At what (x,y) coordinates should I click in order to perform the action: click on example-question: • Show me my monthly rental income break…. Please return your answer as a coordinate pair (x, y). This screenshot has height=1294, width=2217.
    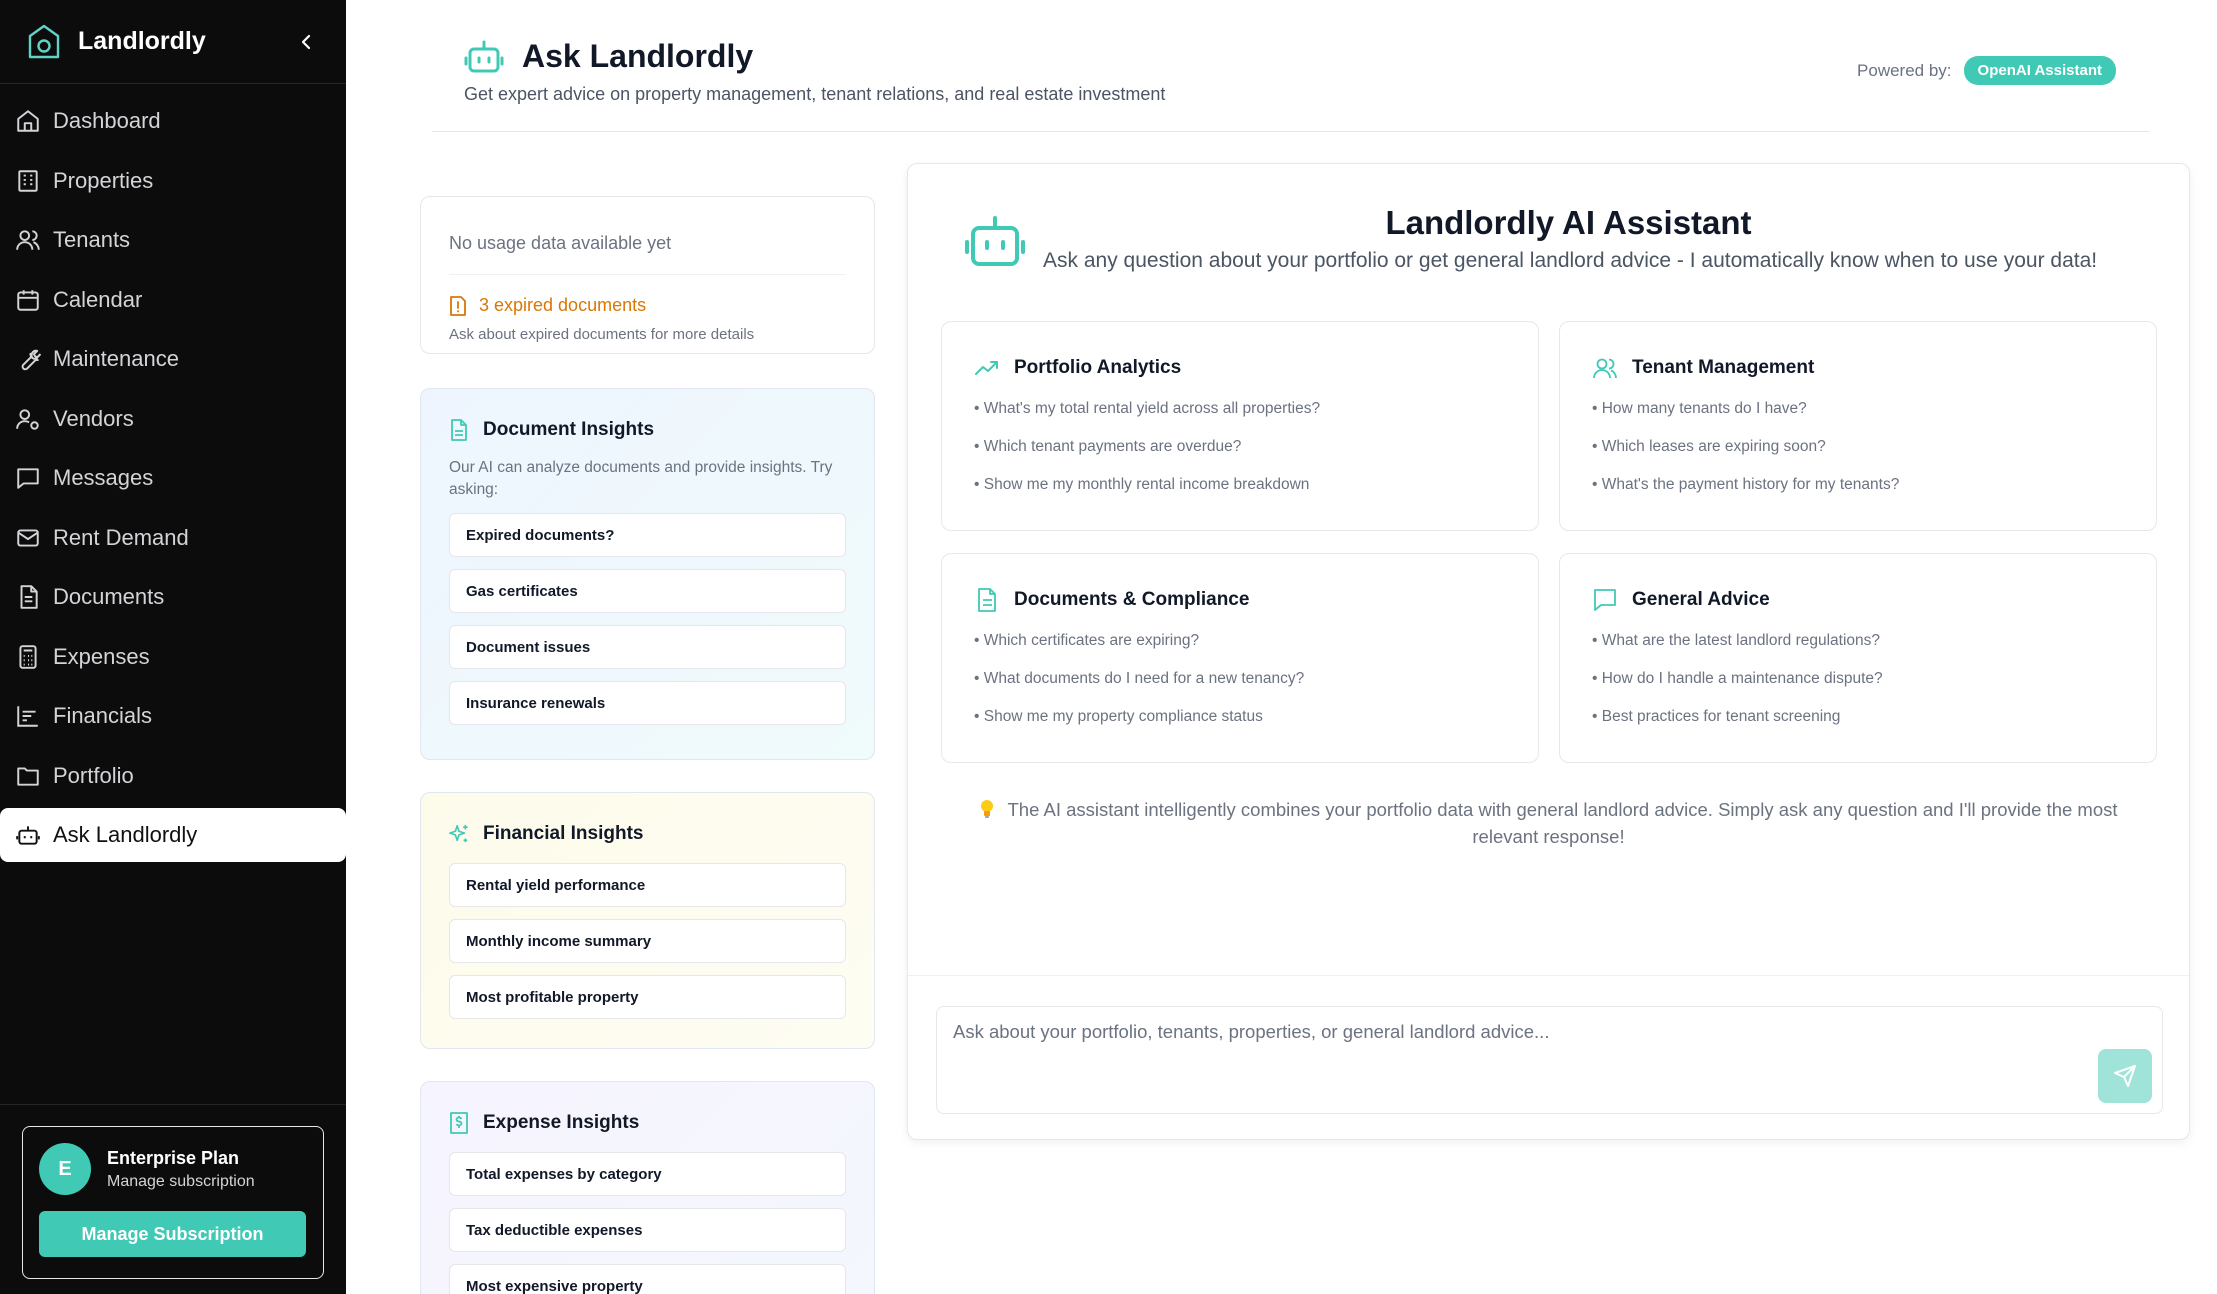
    Looking at the image, I should click on (1240, 485).